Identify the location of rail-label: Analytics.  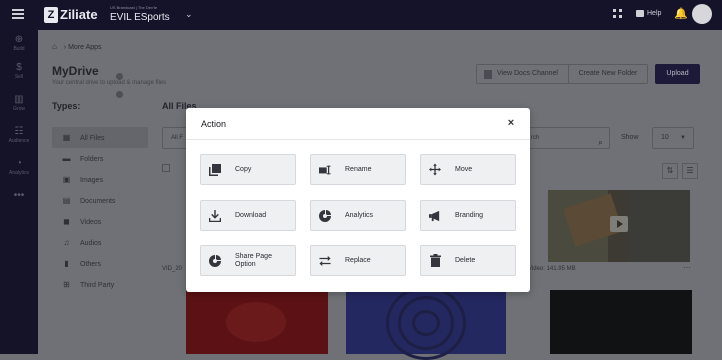
(18, 173).